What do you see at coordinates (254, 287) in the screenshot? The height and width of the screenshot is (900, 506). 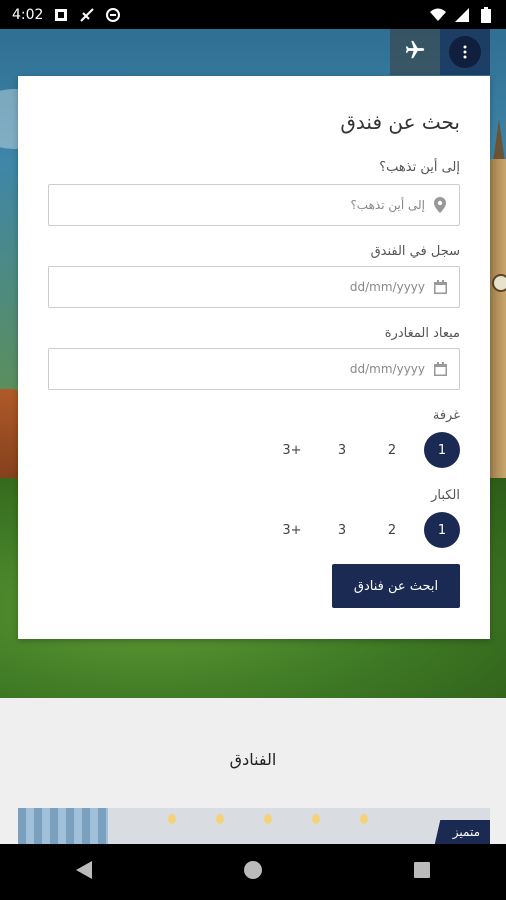 I see `check-in-input: dd/mm/yyyy` at bounding box center [254, 287].